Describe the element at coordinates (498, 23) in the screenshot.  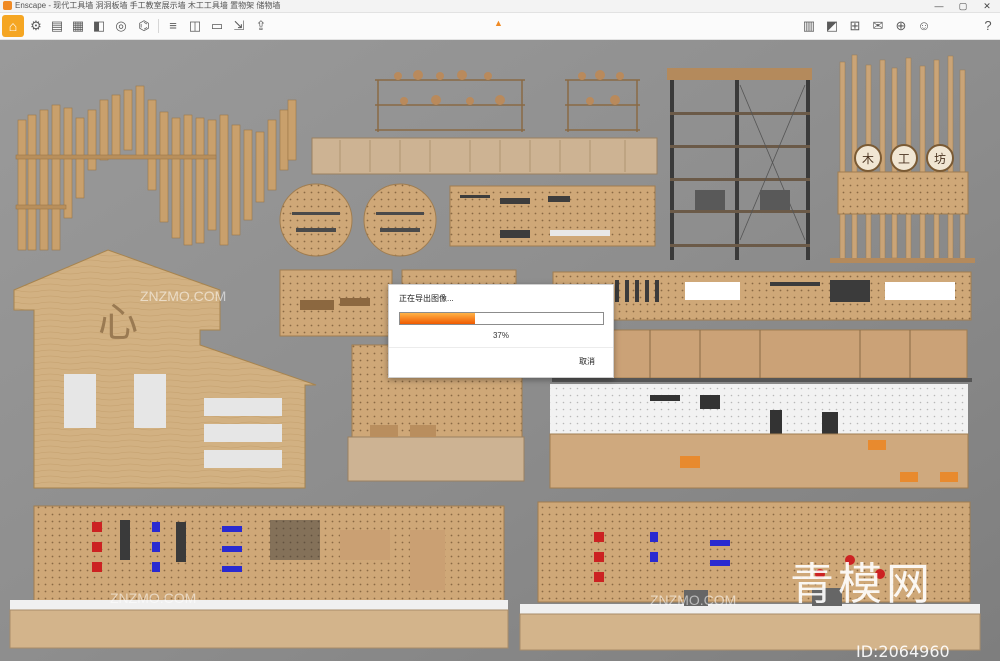
I see `collapse-toolbar-icon: ▲` at that location.